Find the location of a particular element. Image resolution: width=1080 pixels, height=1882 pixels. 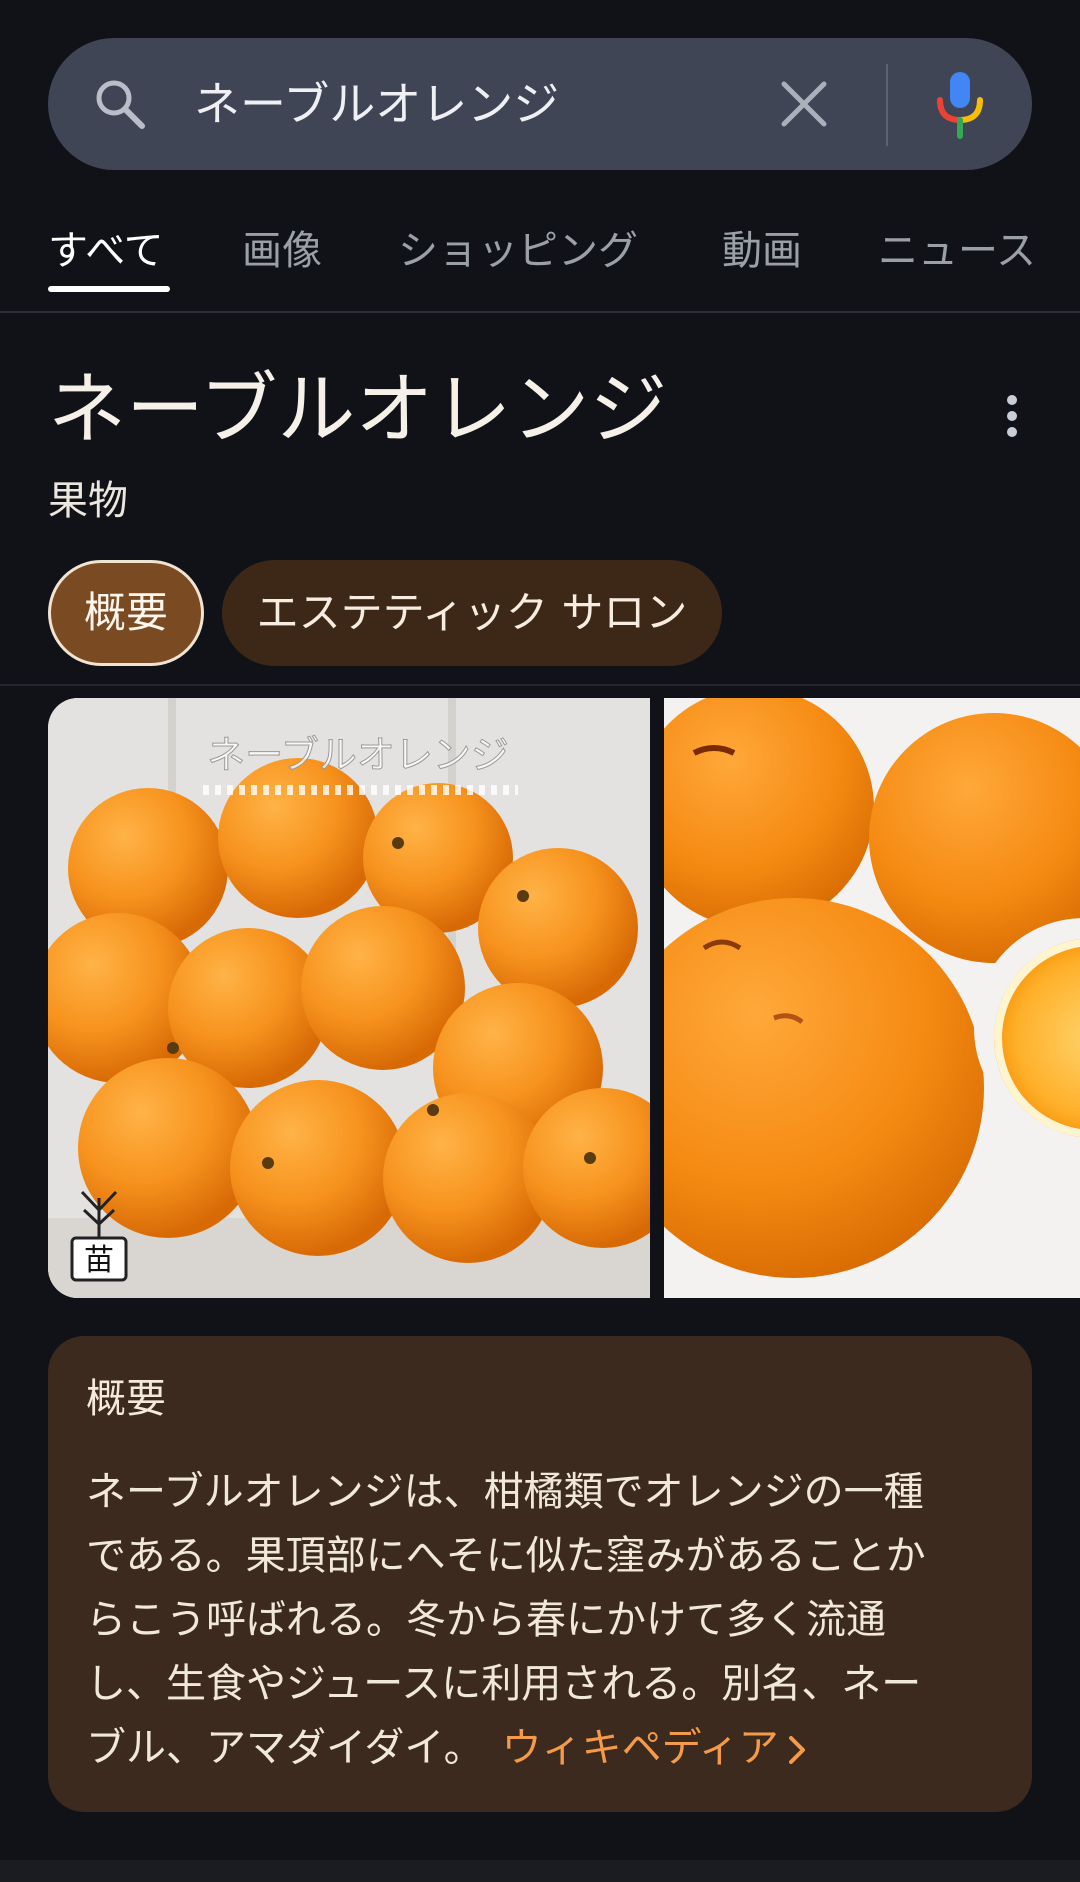

clear-icon is located at coordinates (804, 104).